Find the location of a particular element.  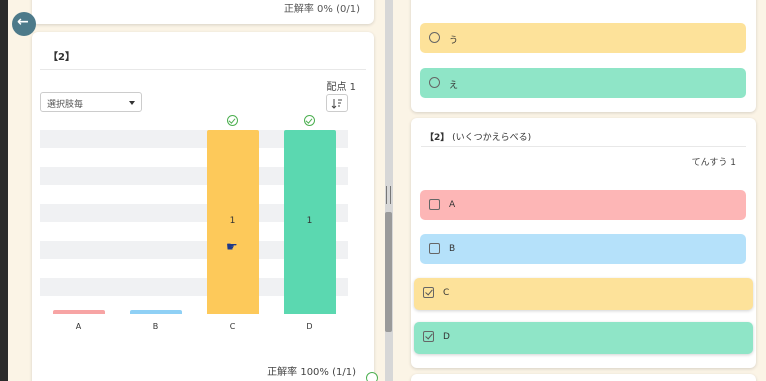

bar-a is located at coordinates (78, 312).